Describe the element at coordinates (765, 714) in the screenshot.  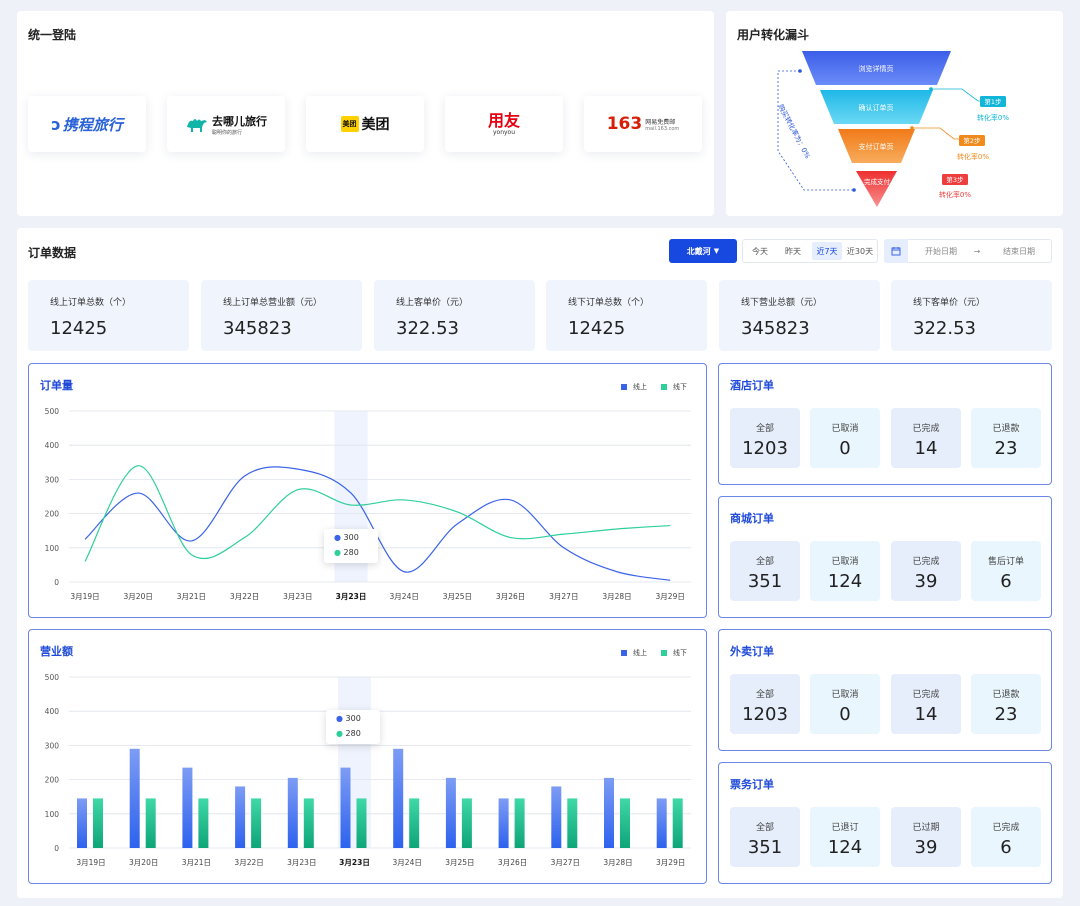
I see `order-card-value: 1203` at that location.